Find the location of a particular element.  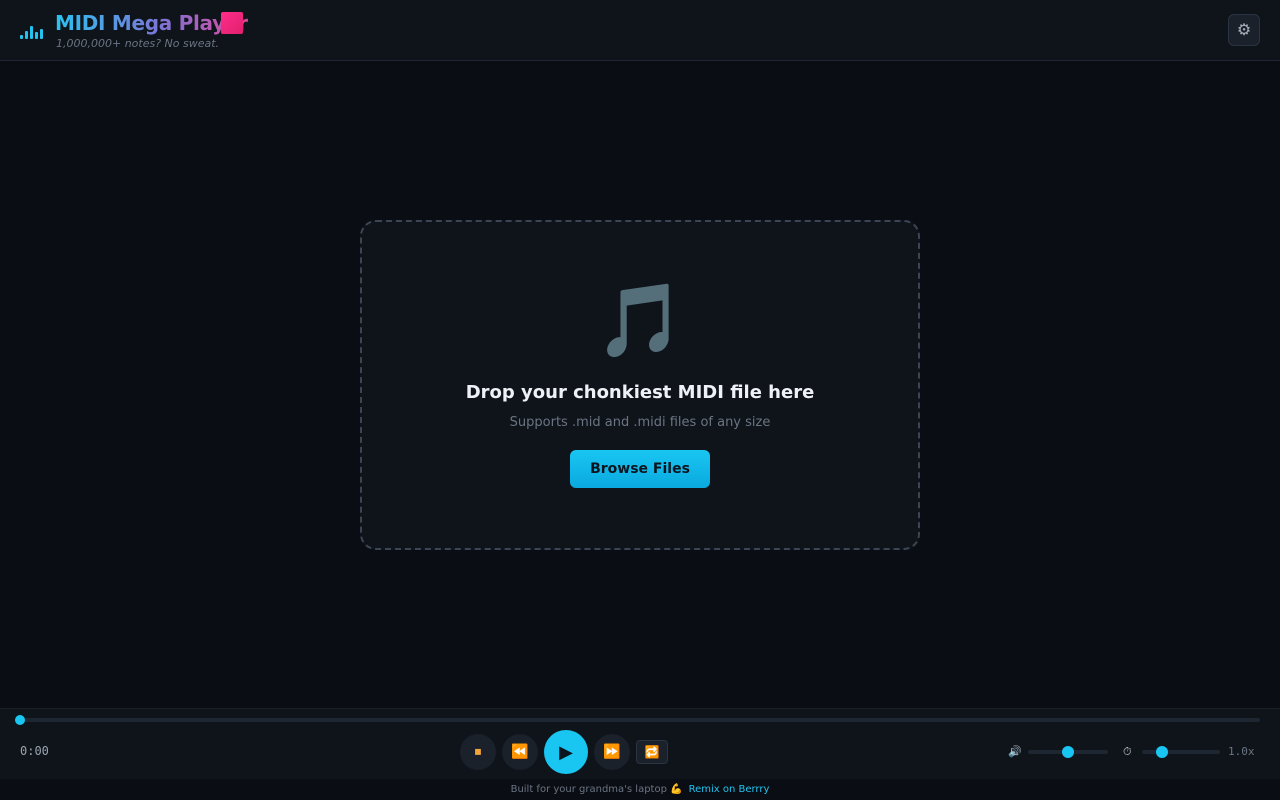

browse-files-button: Browse Files is located at coordinates (640, 469).